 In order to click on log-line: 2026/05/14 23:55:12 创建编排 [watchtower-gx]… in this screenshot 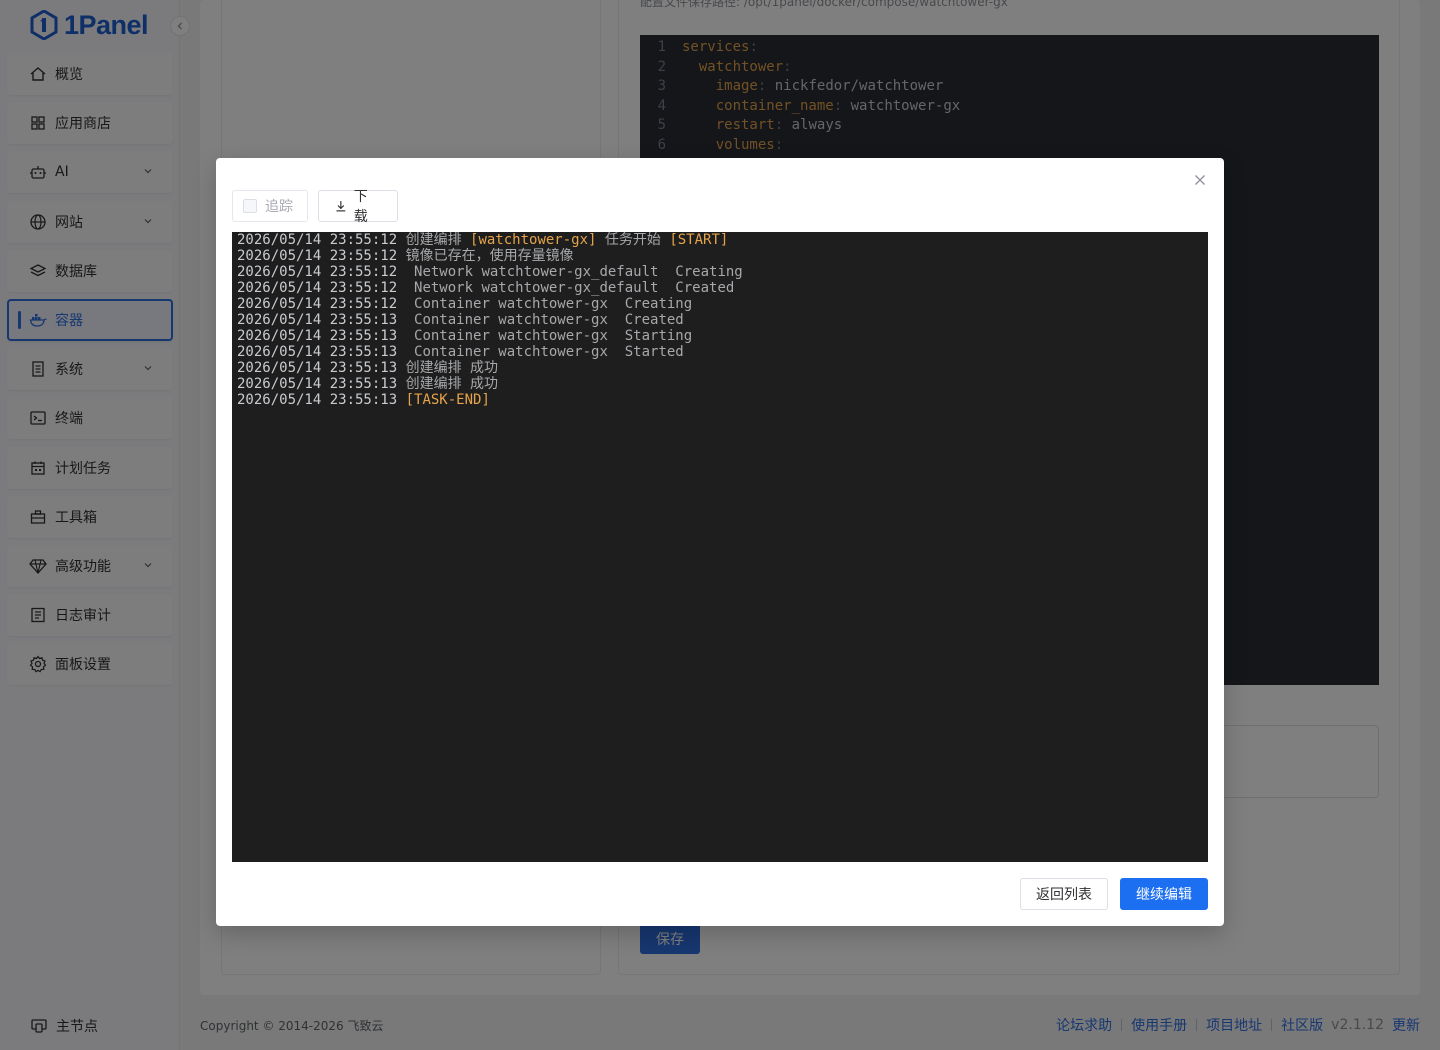, I will do `click(720, 240)`.